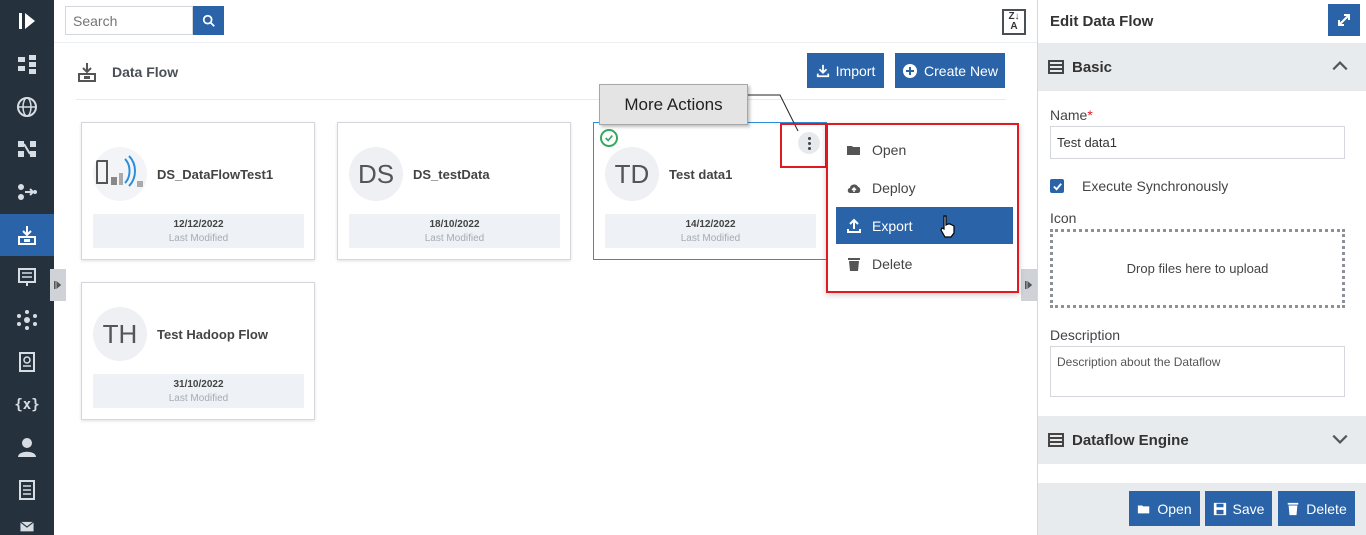  Describe the element at coordinates (910, 70) in the screenshot. I see `plus-circle-icon` at that location.